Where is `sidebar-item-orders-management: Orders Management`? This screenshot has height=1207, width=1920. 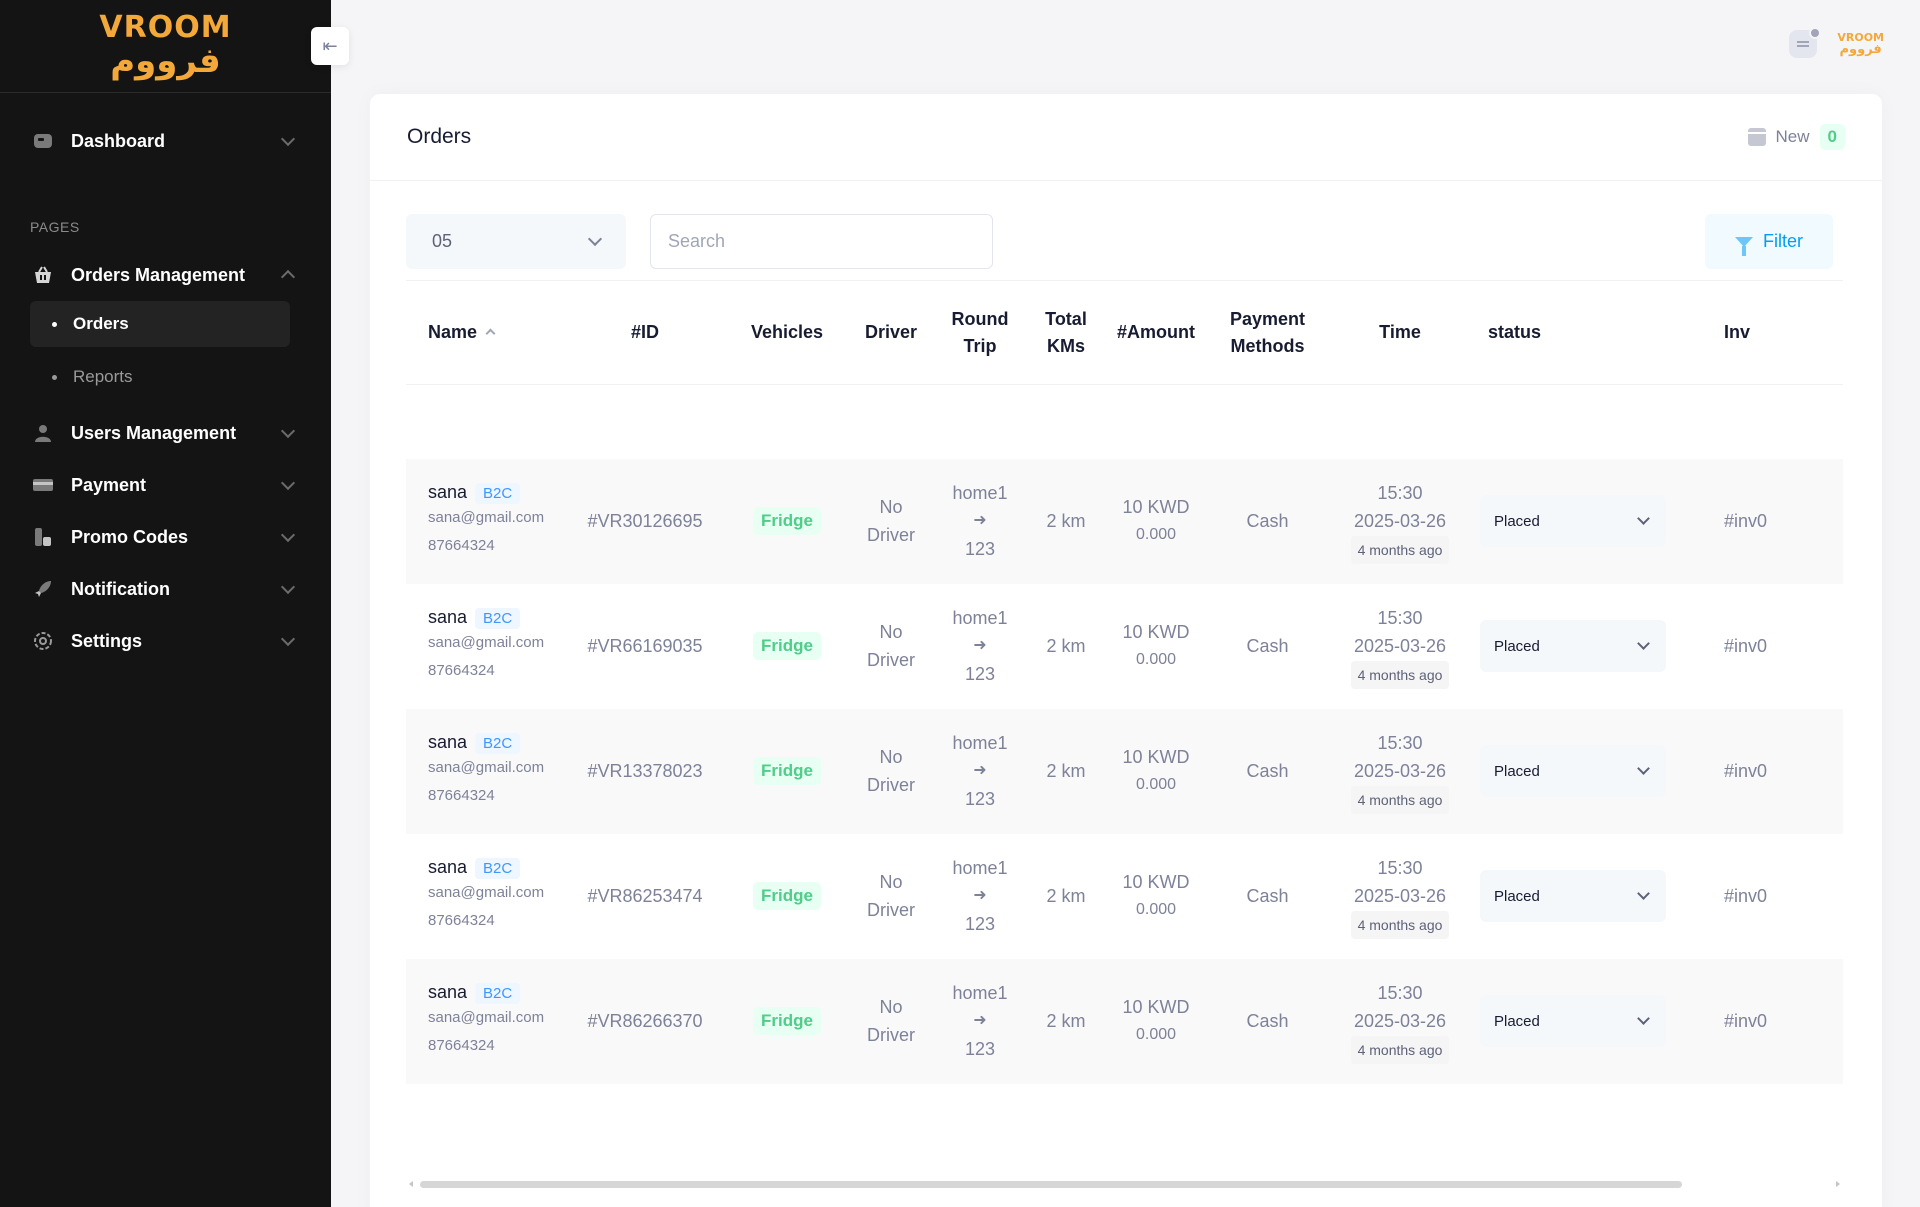 sidebar-item-orders-management: Orders Management is located at coordinates (165, 275).